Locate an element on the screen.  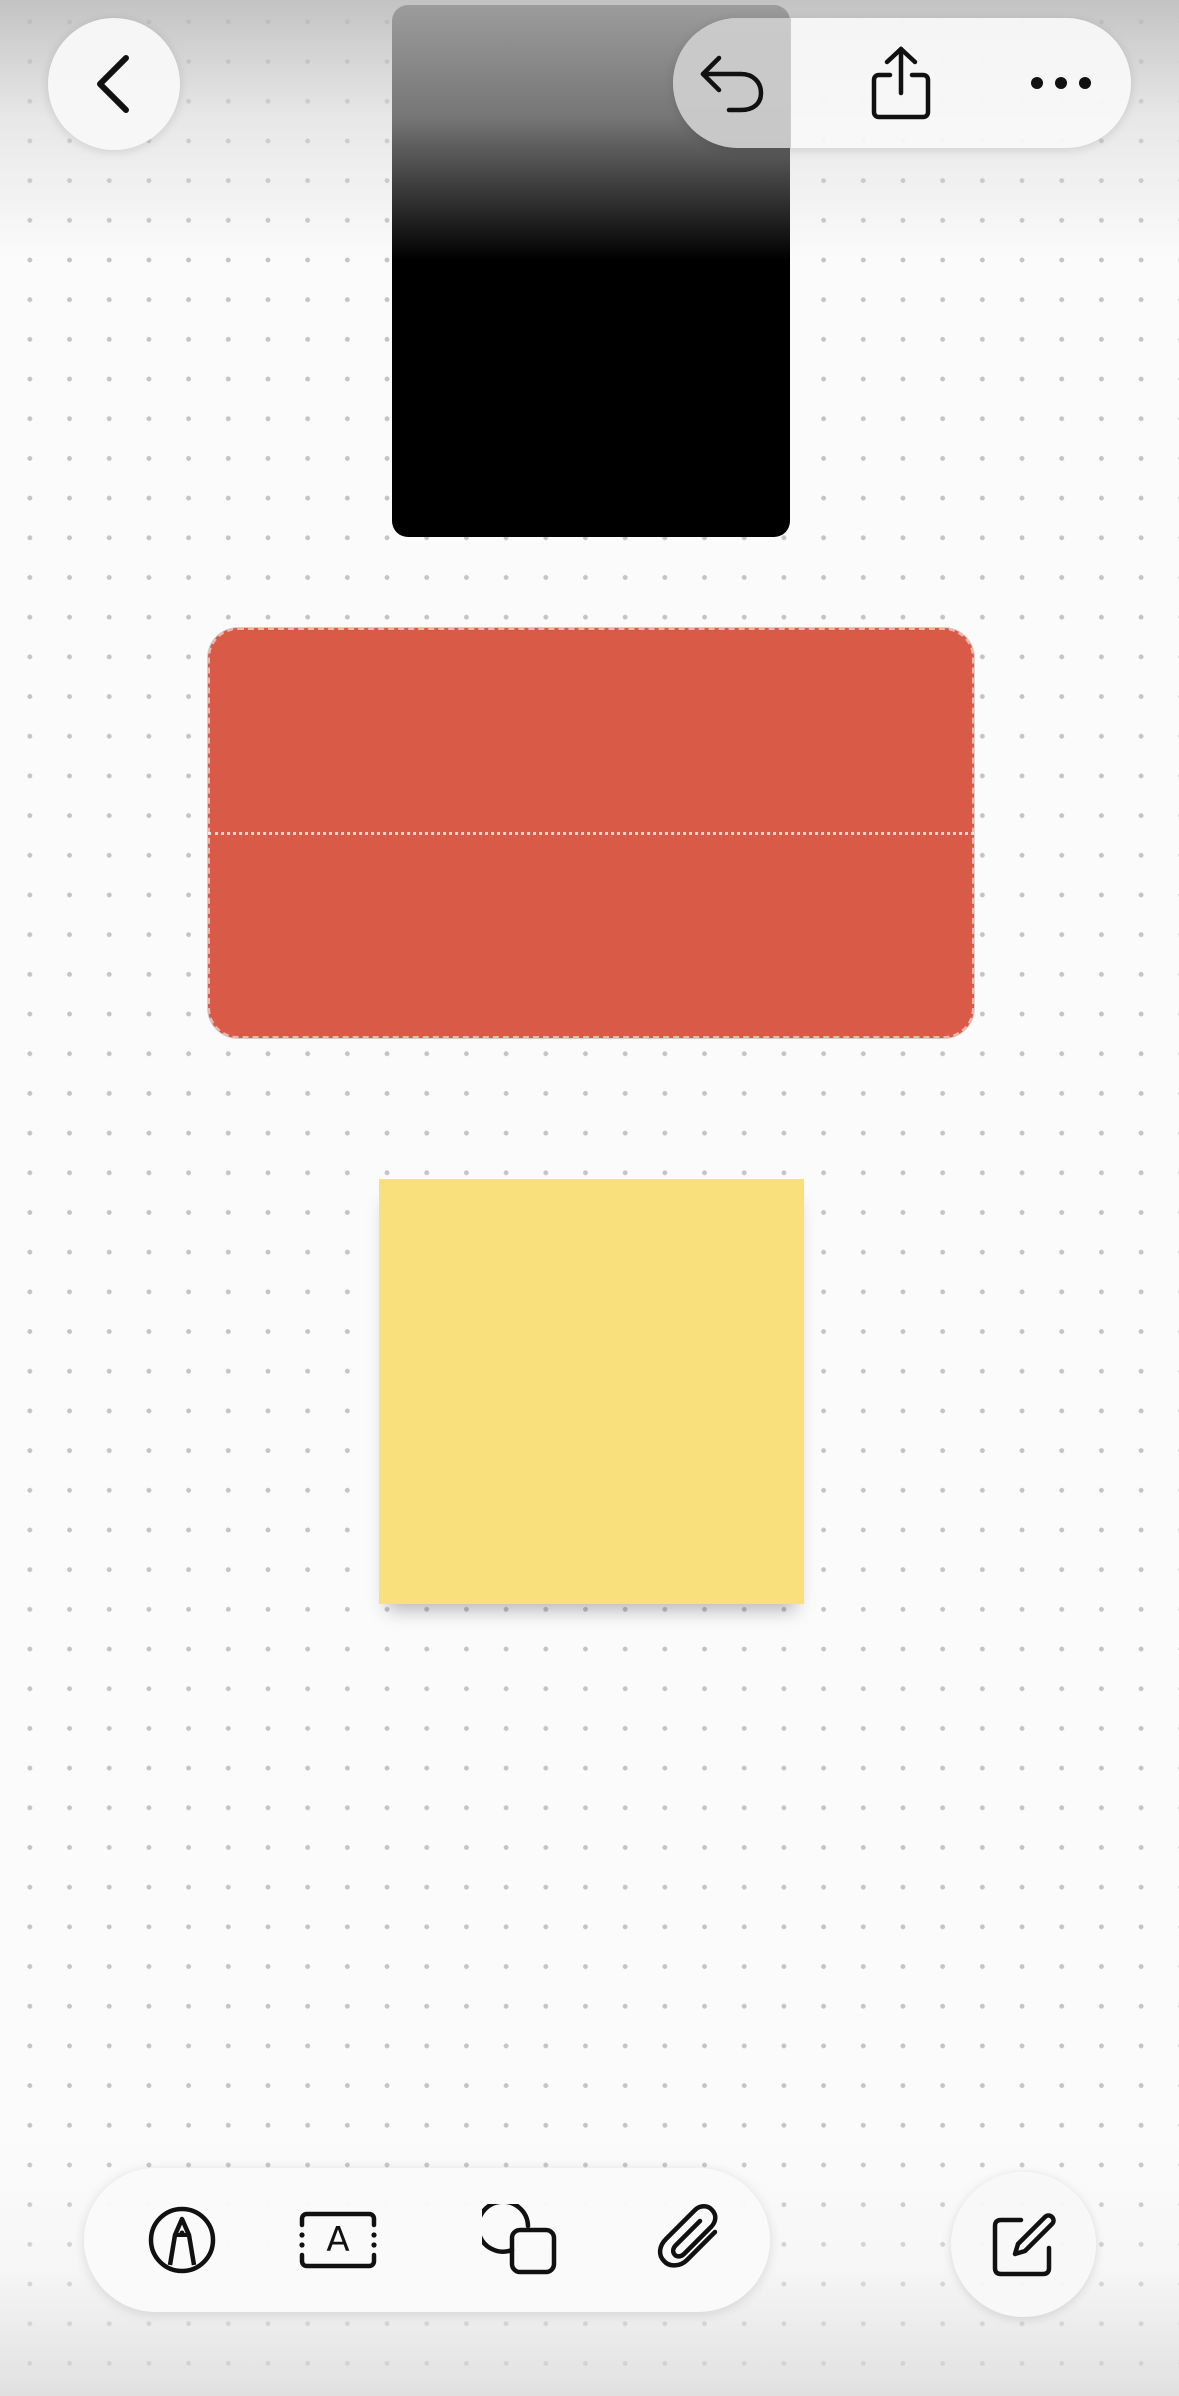
chevron-left-icon is located at coordinates (113, 84).